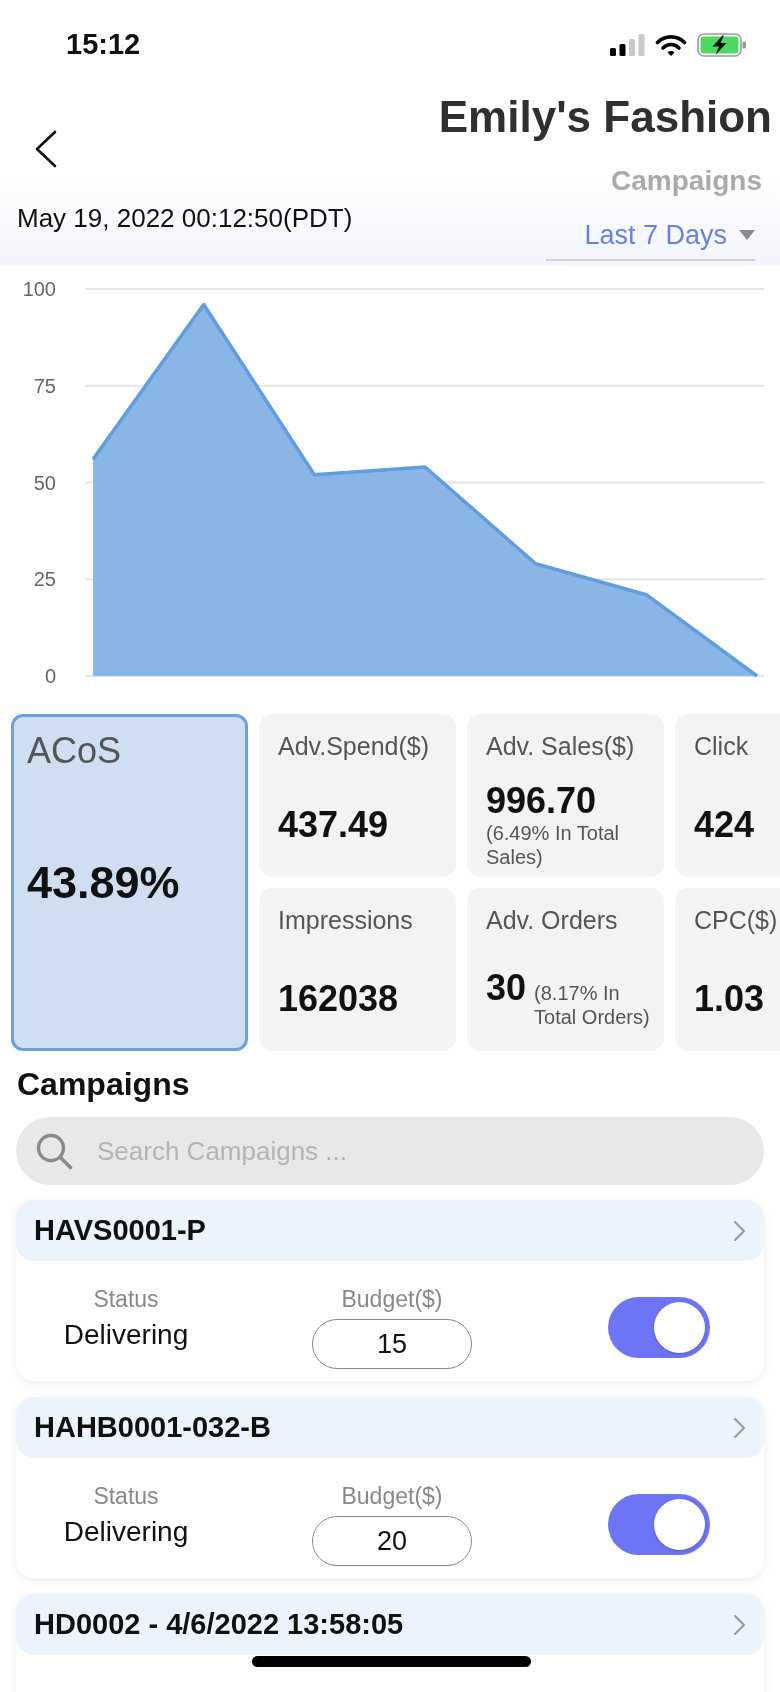 The image size is (780, 1692). Describe the element at coordinates (736, 920) in the screenshot. I see `metric-label: CPC($)` at that location.